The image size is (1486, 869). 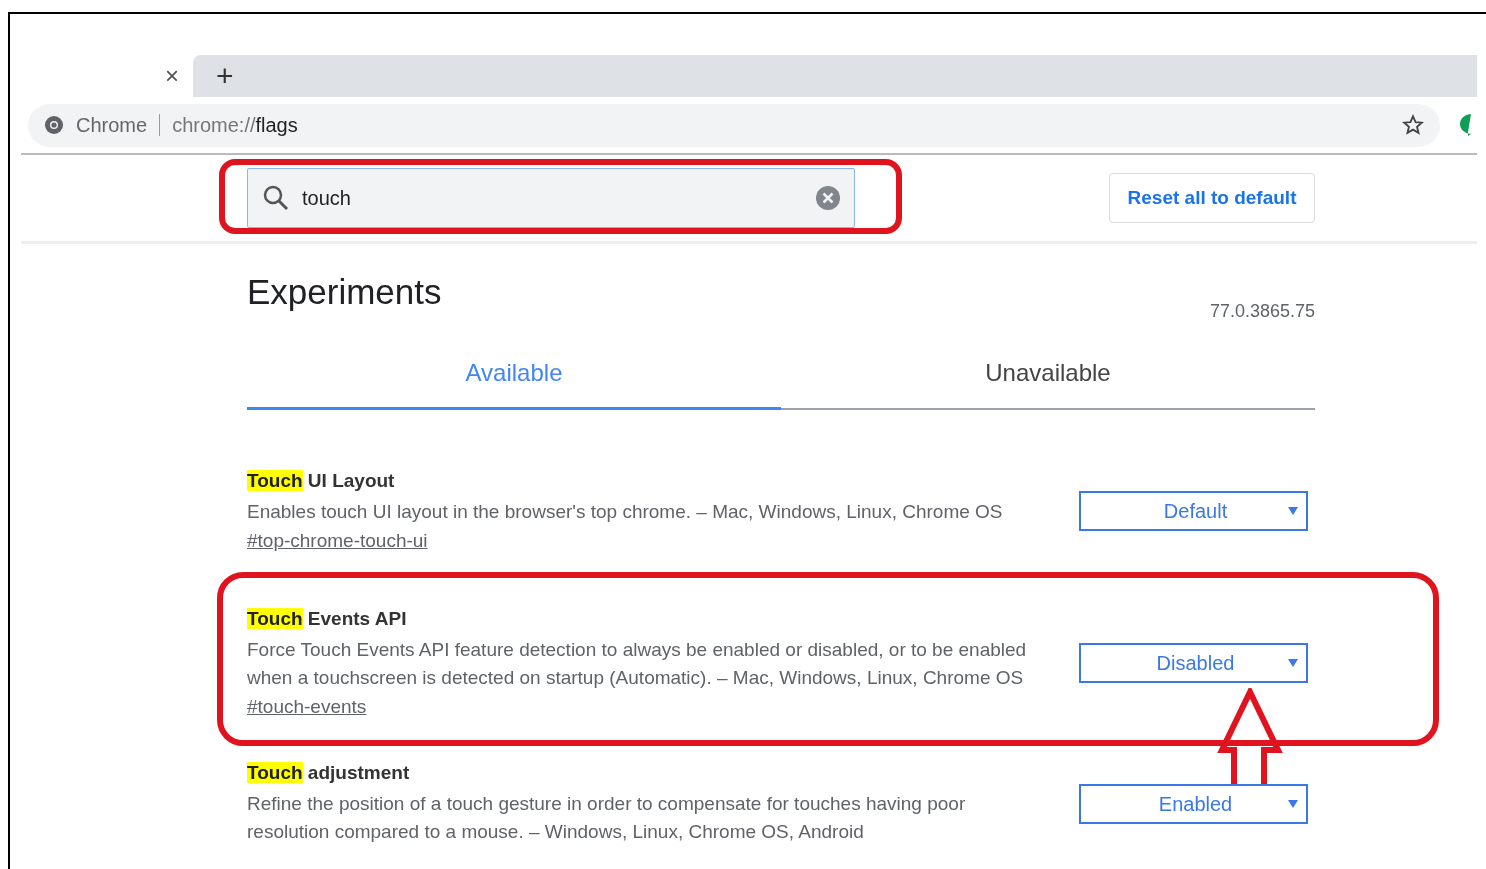 What do you see at coordinates (276, 198) in the screenshot?
I see `search-icon` at bounding box center [276, 198].